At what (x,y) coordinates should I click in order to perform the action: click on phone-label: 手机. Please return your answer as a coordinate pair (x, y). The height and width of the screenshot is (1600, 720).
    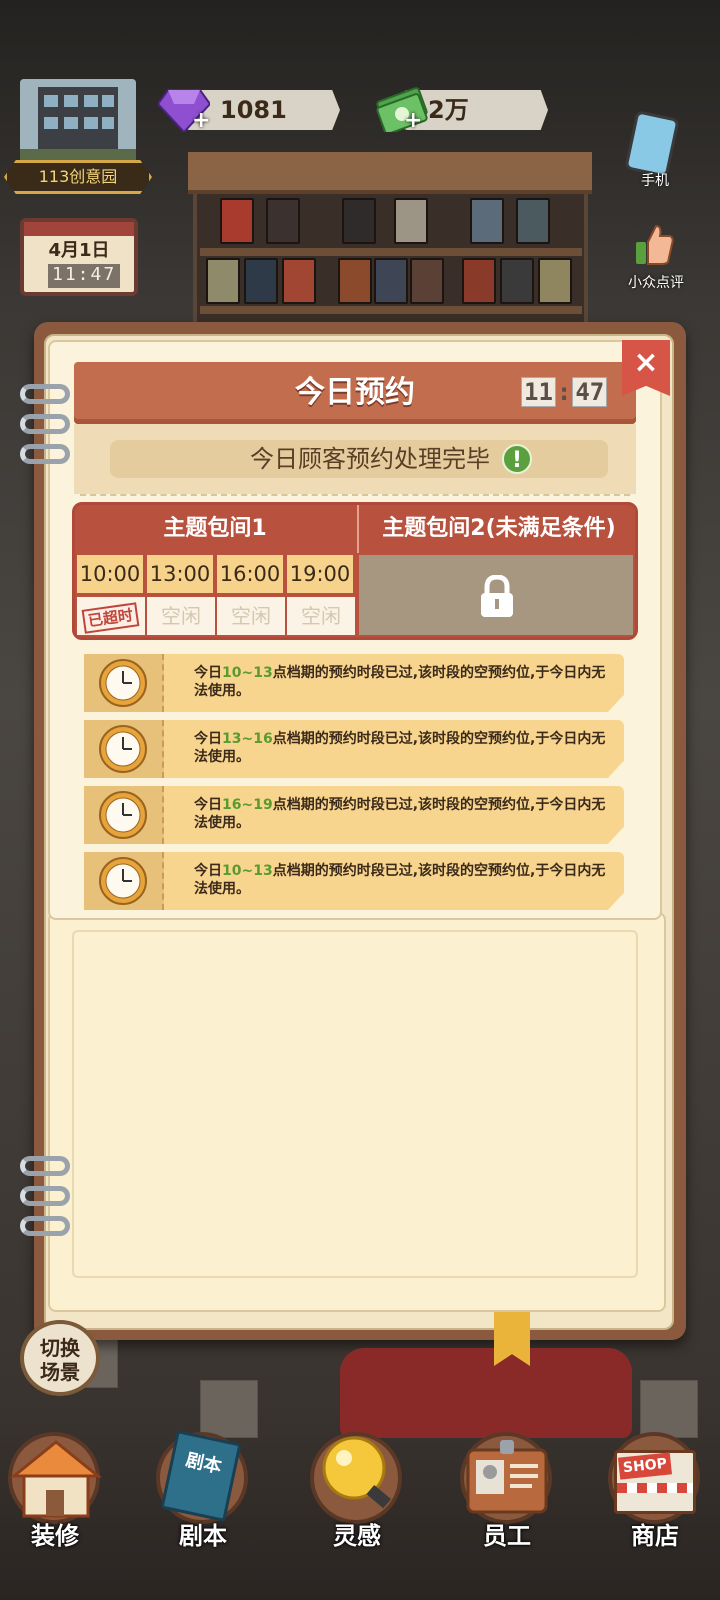
    Looking at the image, I should click on (655, 181).